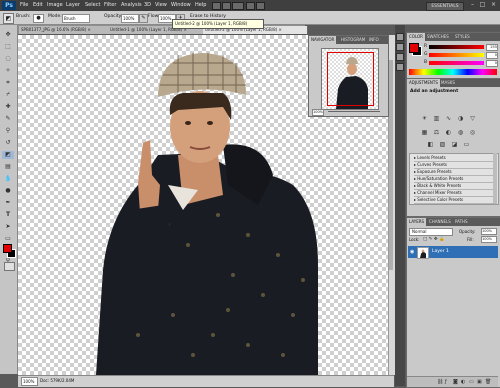  I want to click on exposure-icon: ◑, so click(460, 118).